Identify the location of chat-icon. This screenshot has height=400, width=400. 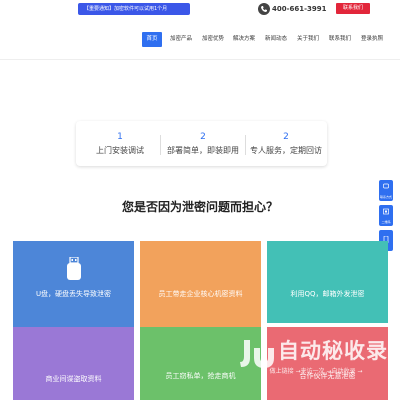
(386, 186).